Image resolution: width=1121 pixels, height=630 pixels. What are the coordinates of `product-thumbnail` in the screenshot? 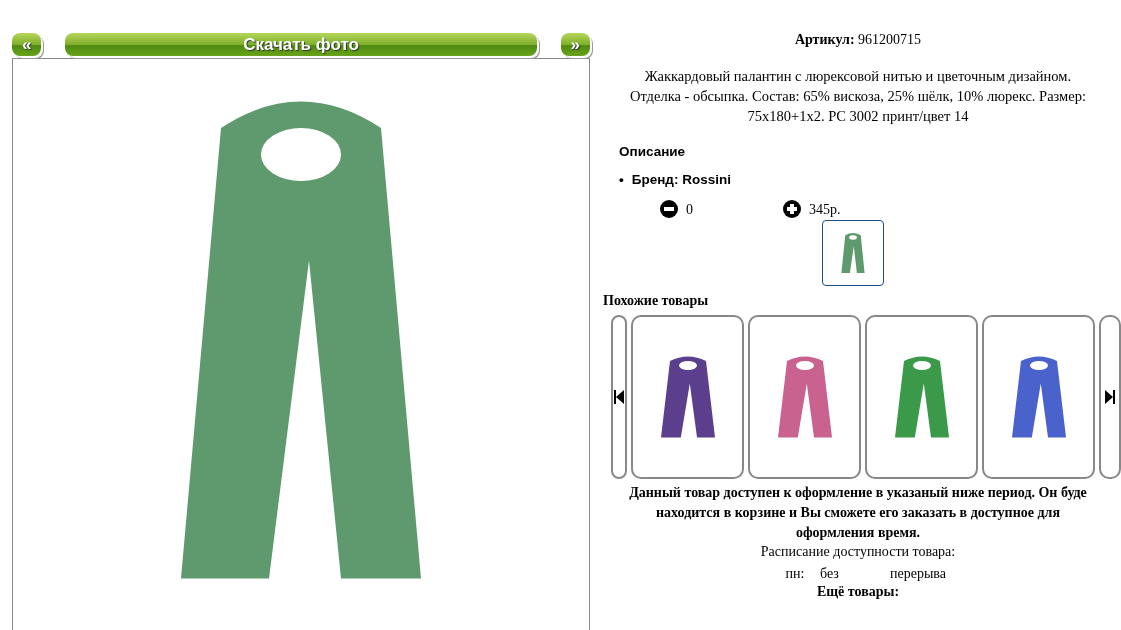 It's located at (853, 252).